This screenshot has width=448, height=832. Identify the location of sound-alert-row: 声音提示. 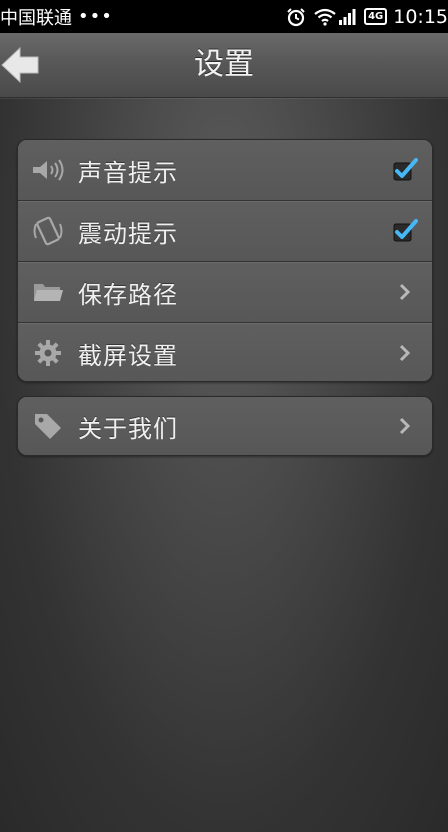
(225, 170).